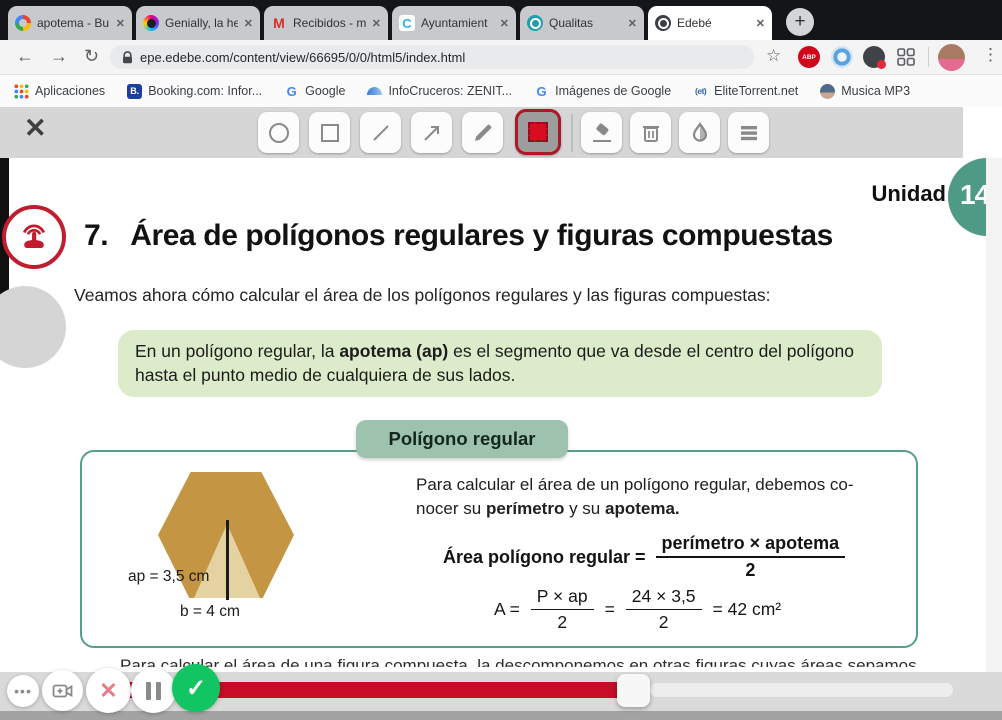 This screenshot has height=720, width=1002. Describe the element at coordinates (91, 56) in the screenshot. I see `reload-icon: ↻` at that location.